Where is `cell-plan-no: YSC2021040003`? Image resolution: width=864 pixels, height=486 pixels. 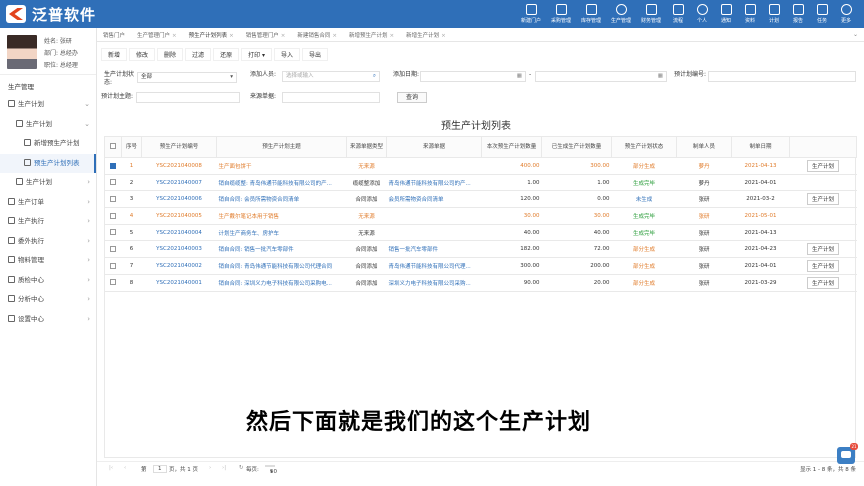 cell-plan-no: YSC2021040003 is located at coordinates (179, 249).